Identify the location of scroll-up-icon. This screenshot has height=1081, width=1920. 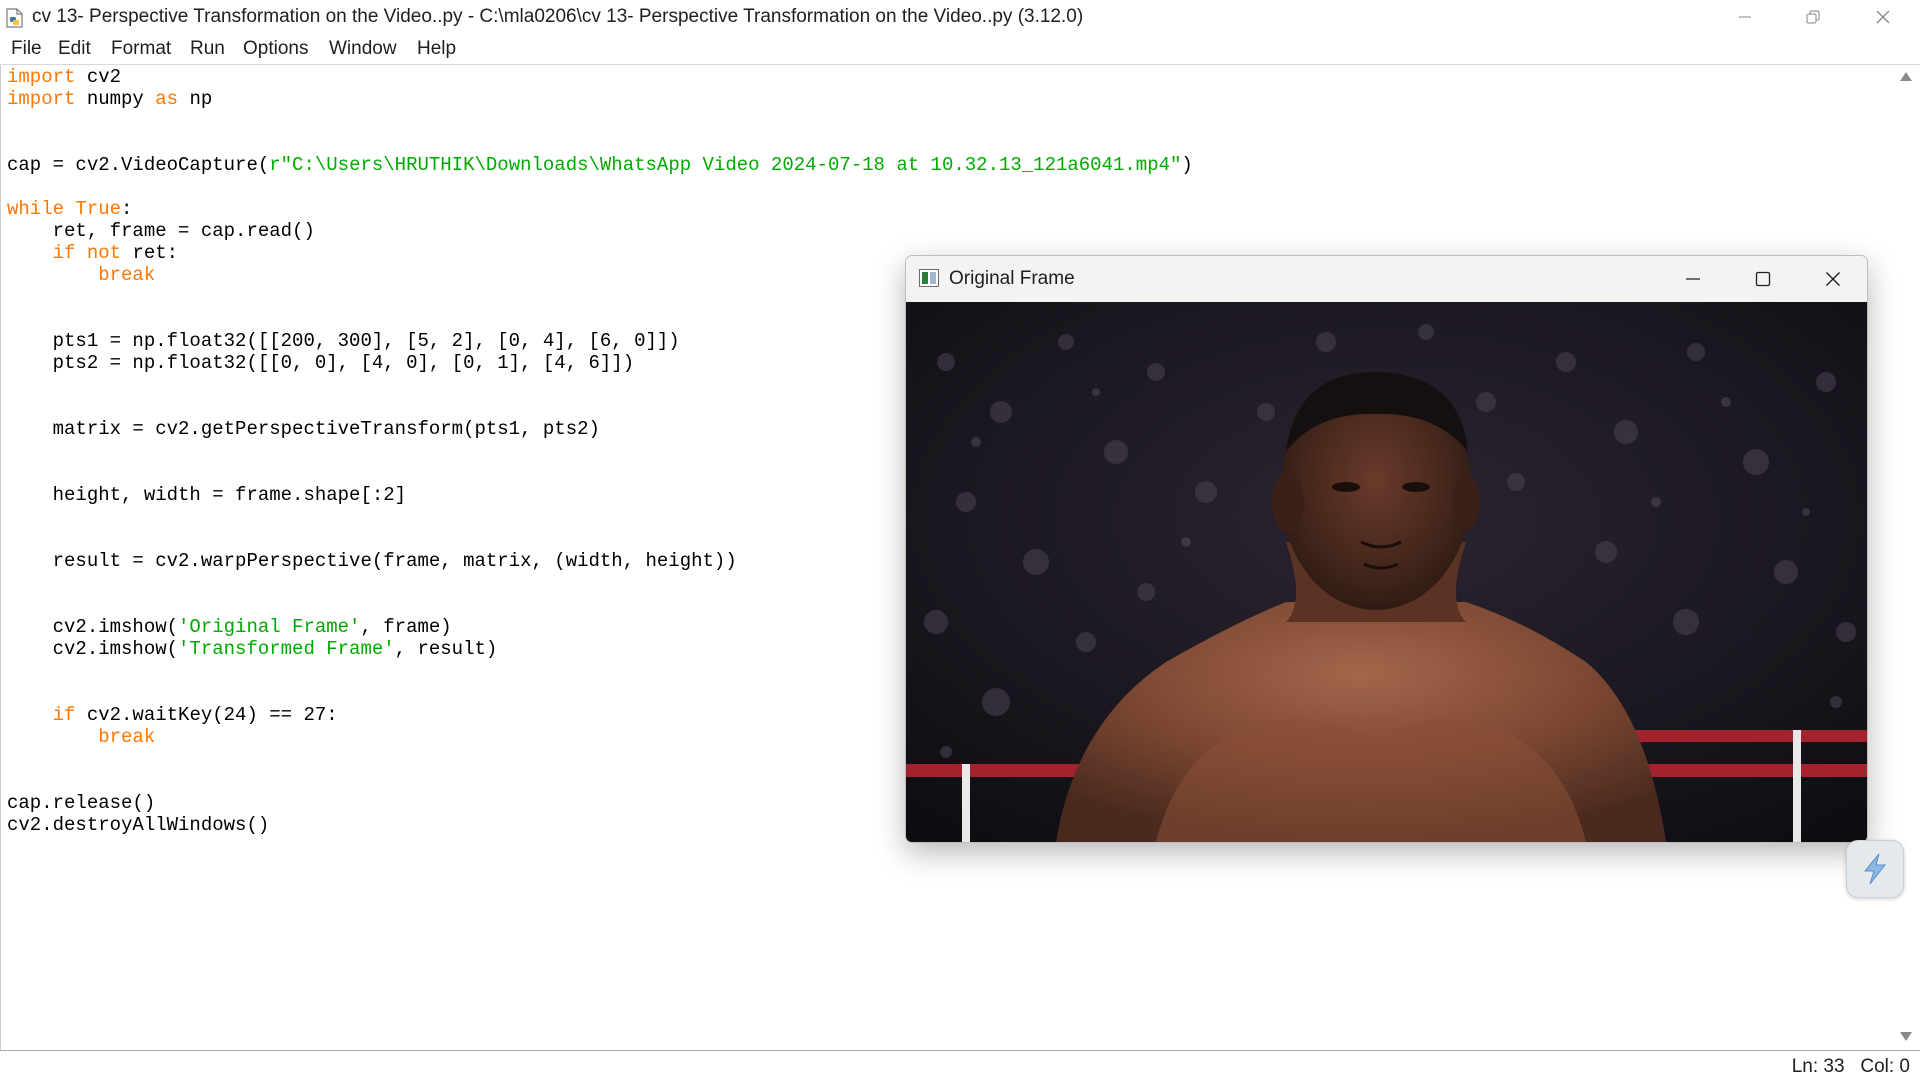
(1906, 76).